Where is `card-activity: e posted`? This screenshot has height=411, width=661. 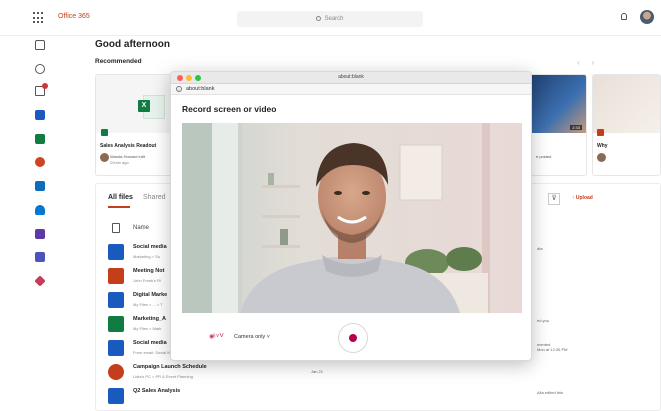
card-activity: e posted is located at coordinates (544, 156).